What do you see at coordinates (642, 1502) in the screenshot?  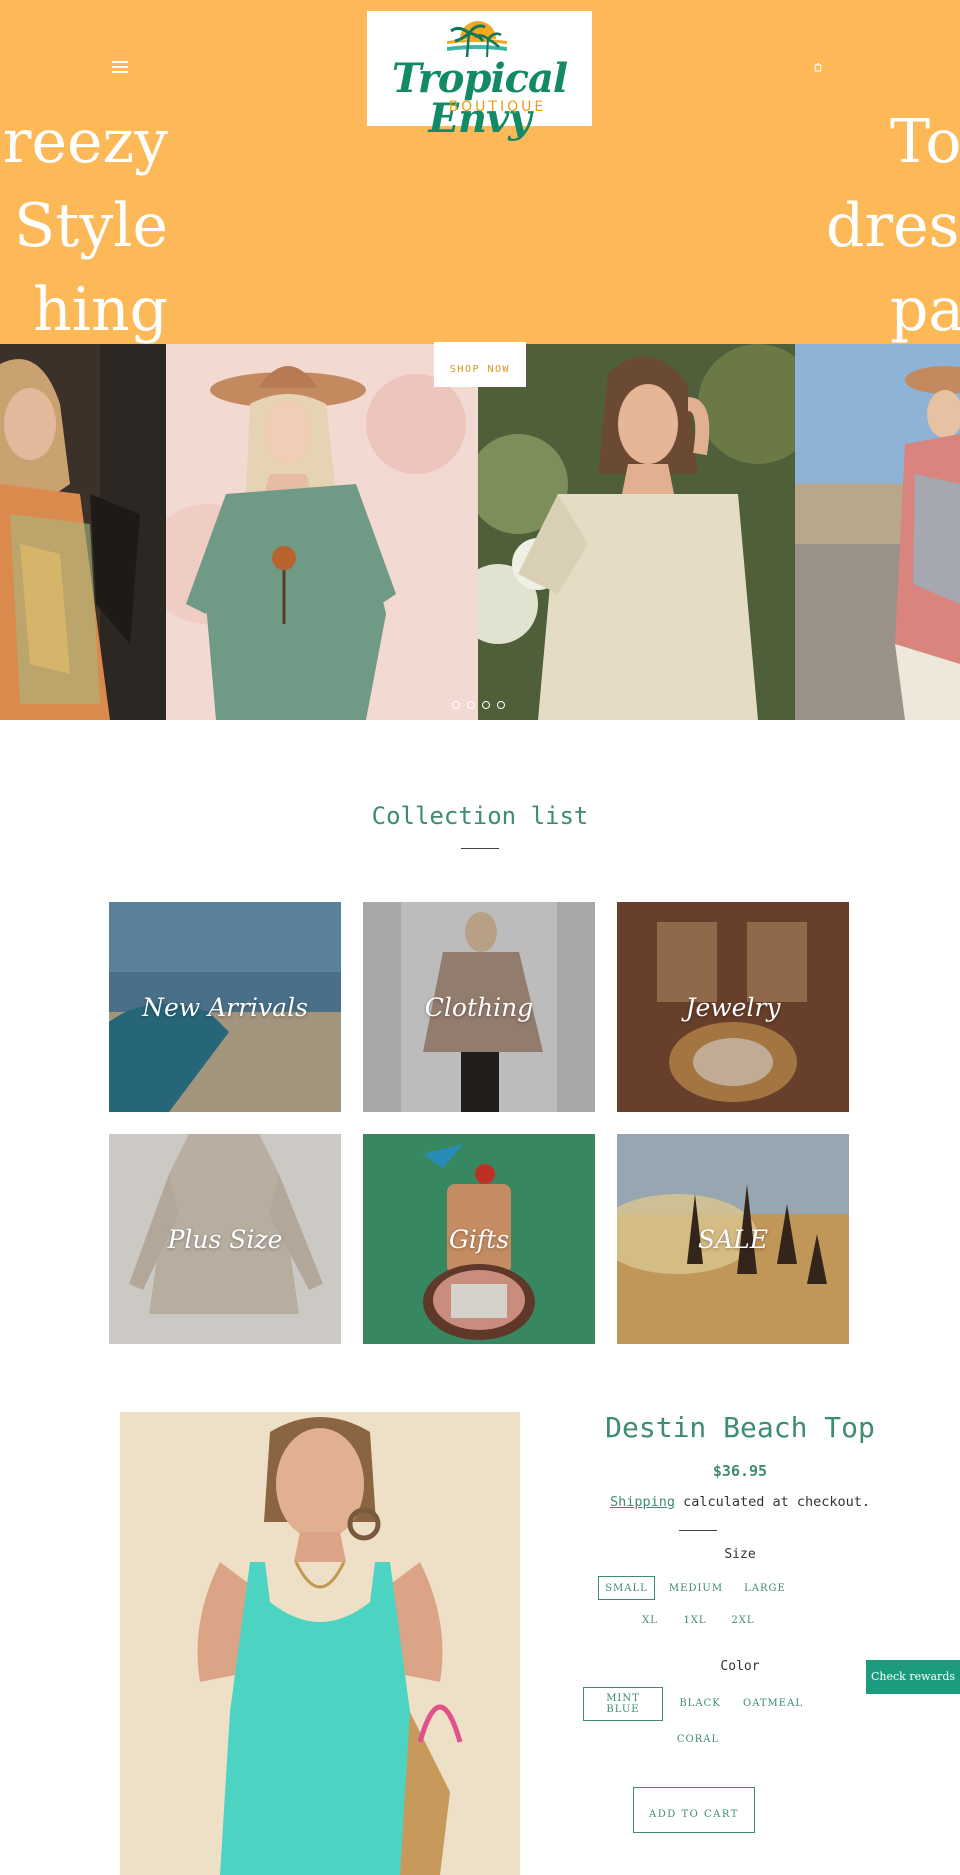 I see `shipping-link: Shipping` at bounding box center [642, 1502].